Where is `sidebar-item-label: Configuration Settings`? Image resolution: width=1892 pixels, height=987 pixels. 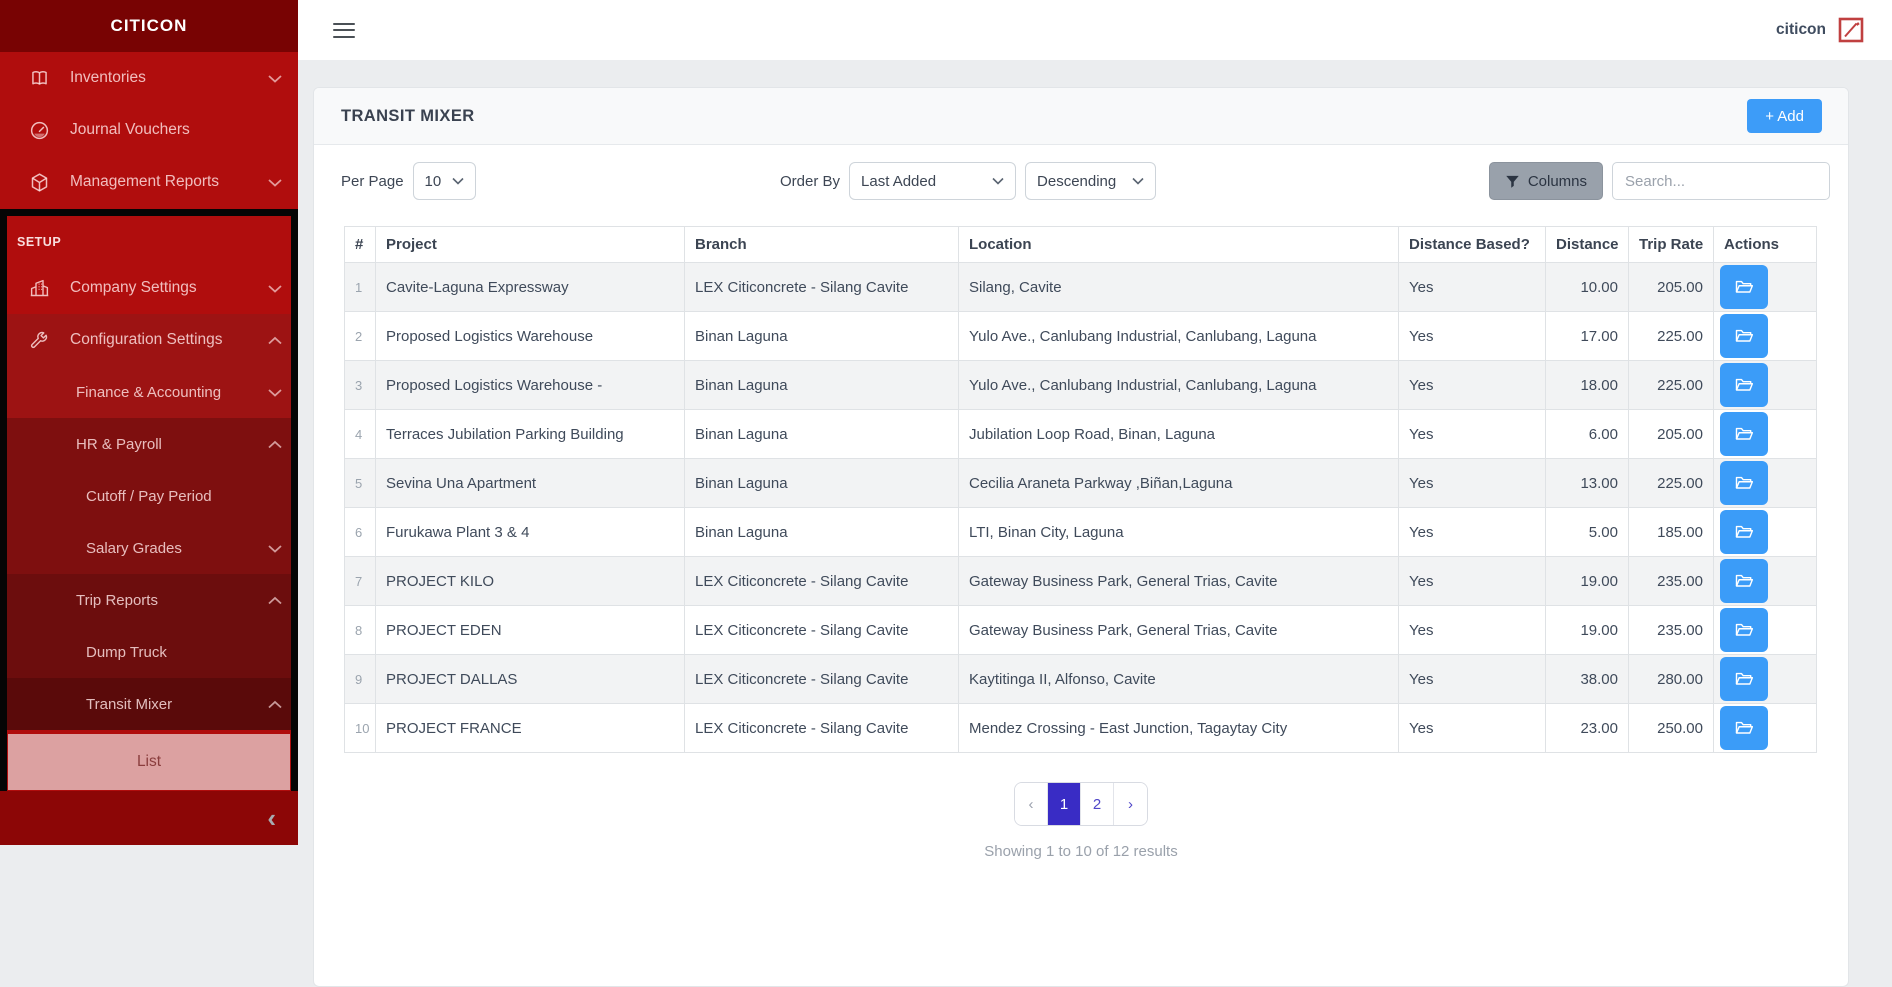 sidebar-item-label: Configuration Settings is located at coordinates (146, 339).